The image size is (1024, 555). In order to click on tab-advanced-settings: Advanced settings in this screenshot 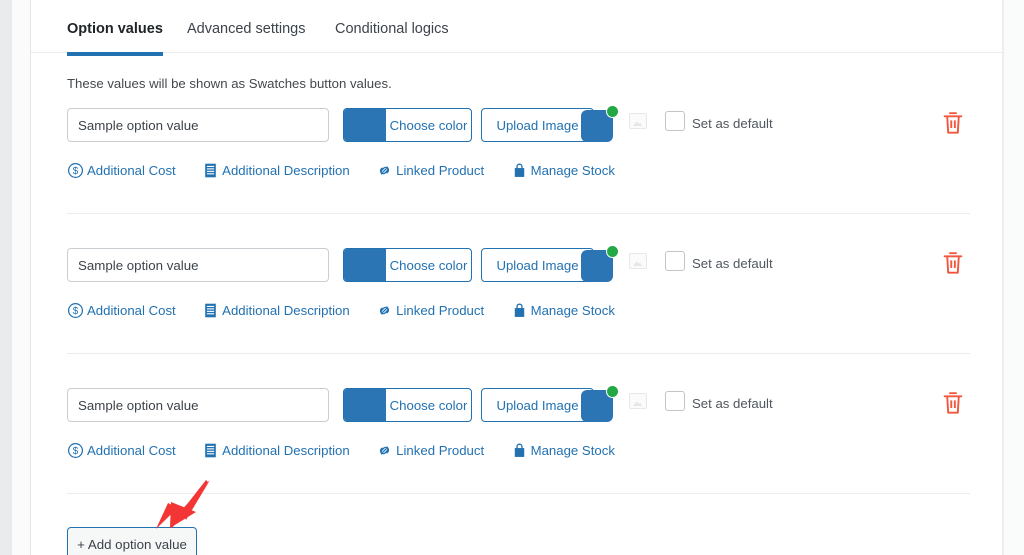, I will do `click(246, 30)`.